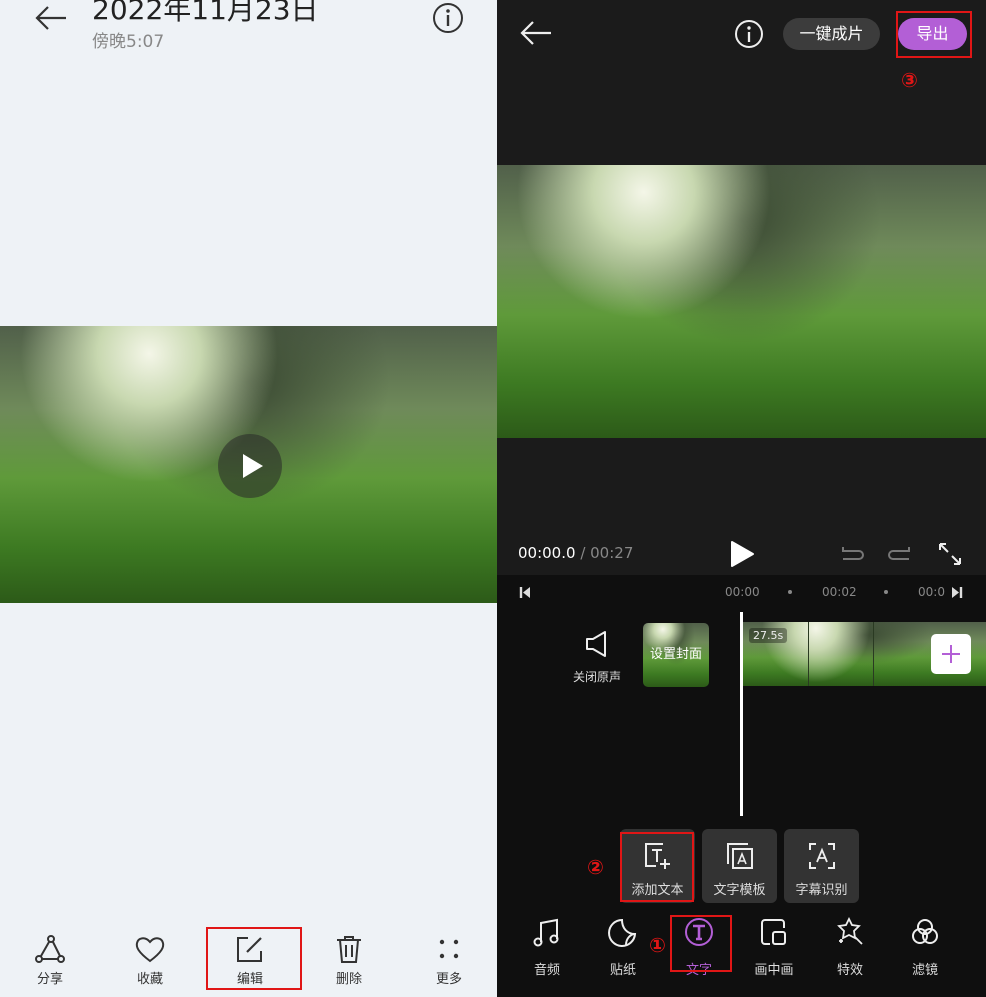 This screenshot has width=986, height=997. I want to click on mute-original-button: 关闭原声, so click(597, 657).